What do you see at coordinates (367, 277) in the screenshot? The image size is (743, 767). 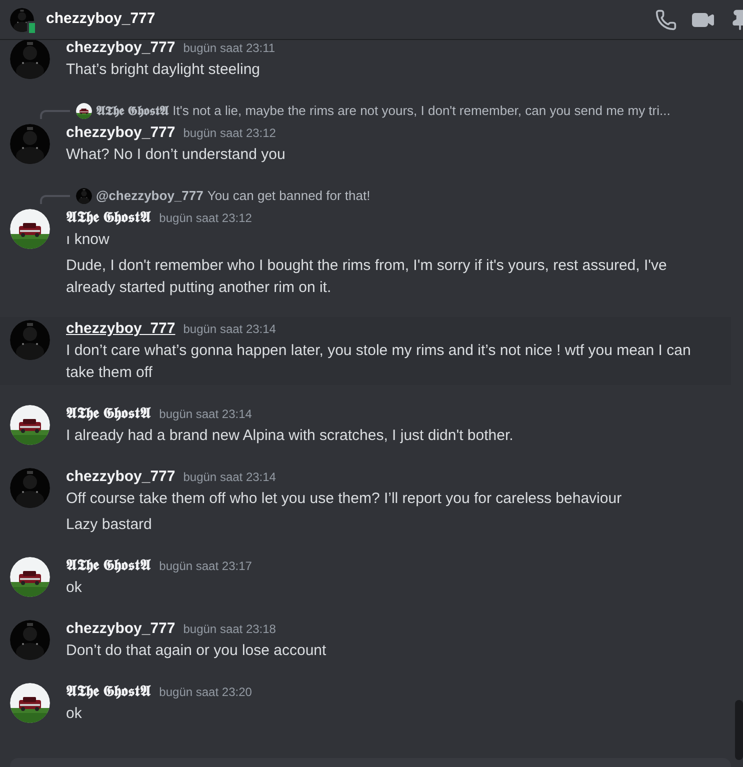 I see `message-text: Dude, I don't remember who I bought the rims from, I'm sorry if it's yours, rest assured, I've already started putting another rim on it.` at bounding box center [367, 277].